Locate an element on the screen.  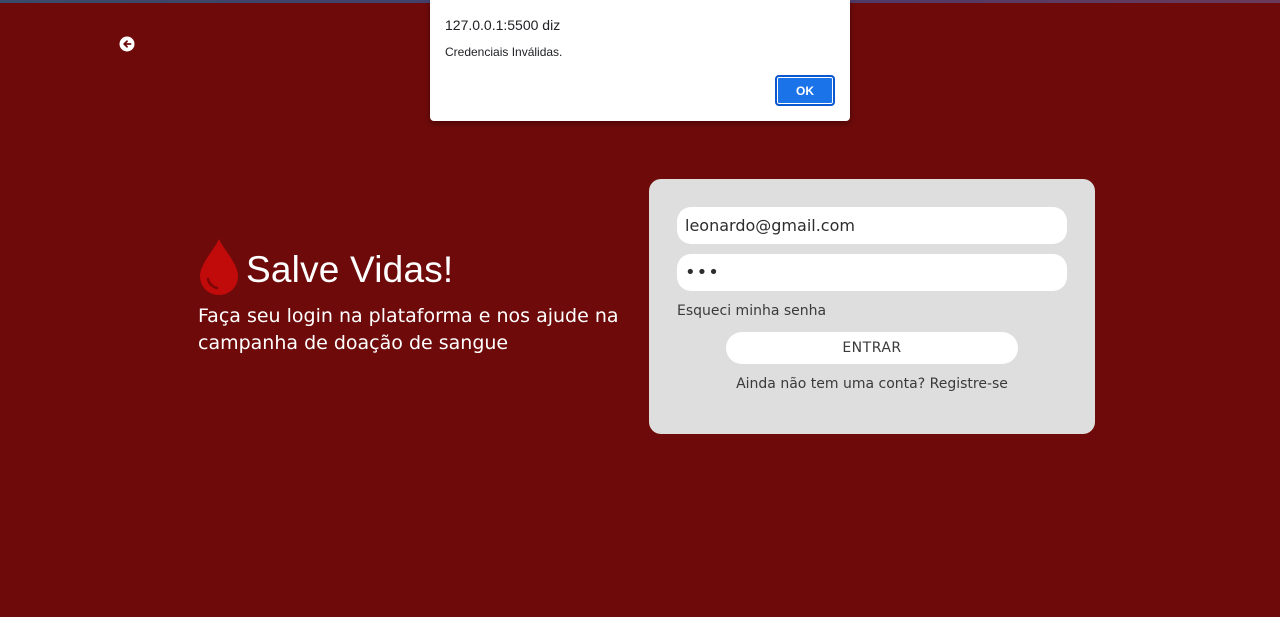
blood-drop-icon is located at coordinates (219, 267).